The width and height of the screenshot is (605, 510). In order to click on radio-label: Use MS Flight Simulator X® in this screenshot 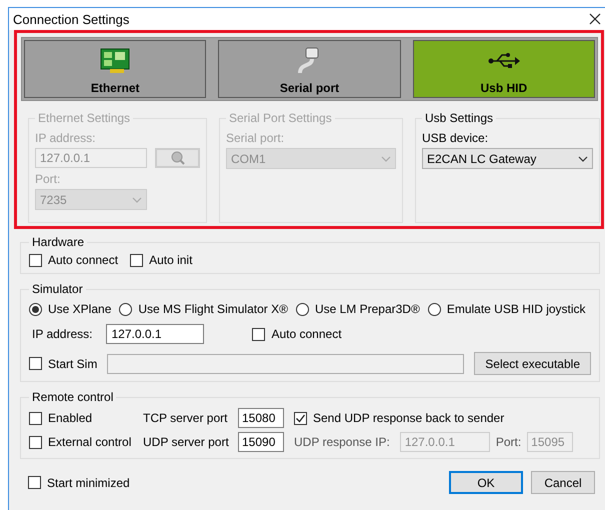, I will do `click(213, 309)`.